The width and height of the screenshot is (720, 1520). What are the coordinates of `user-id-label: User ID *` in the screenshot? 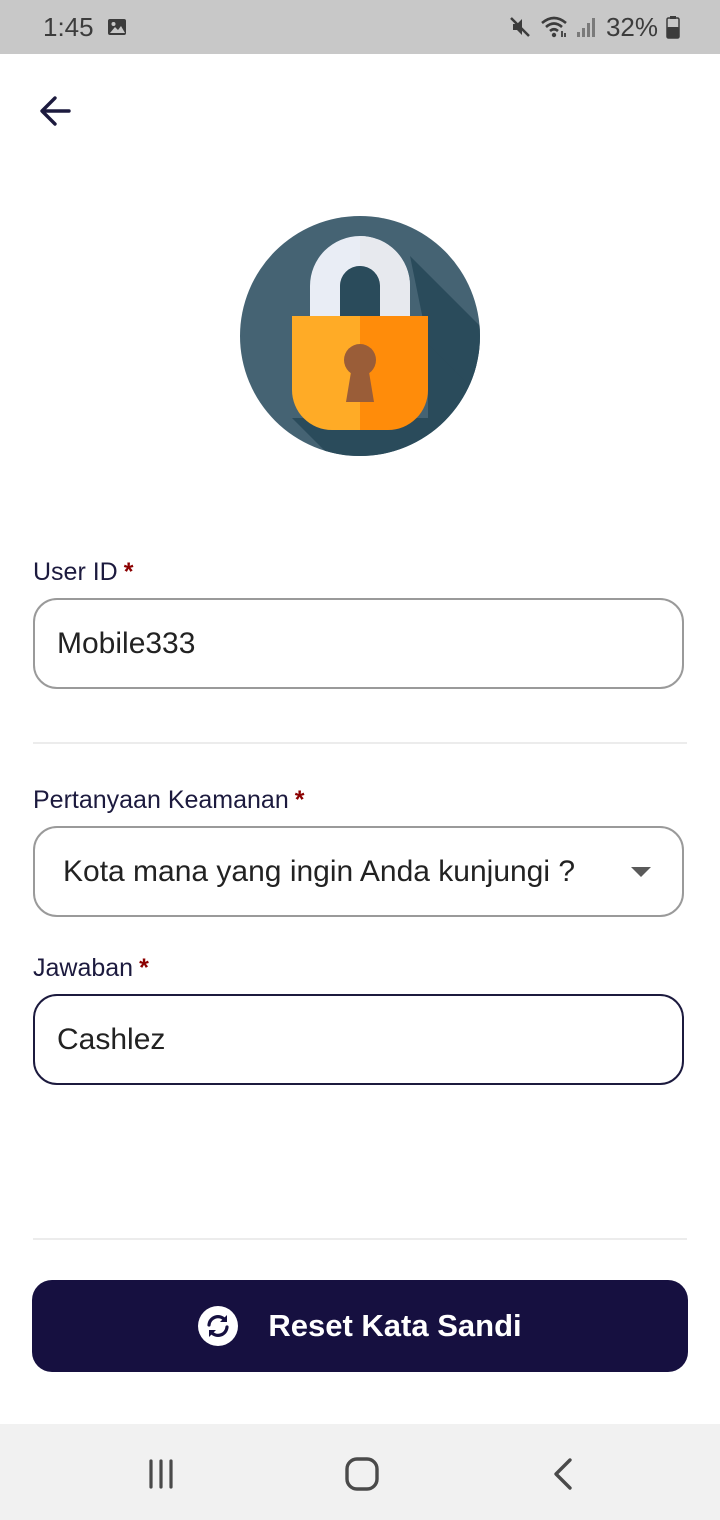 It's located at (83, 572).